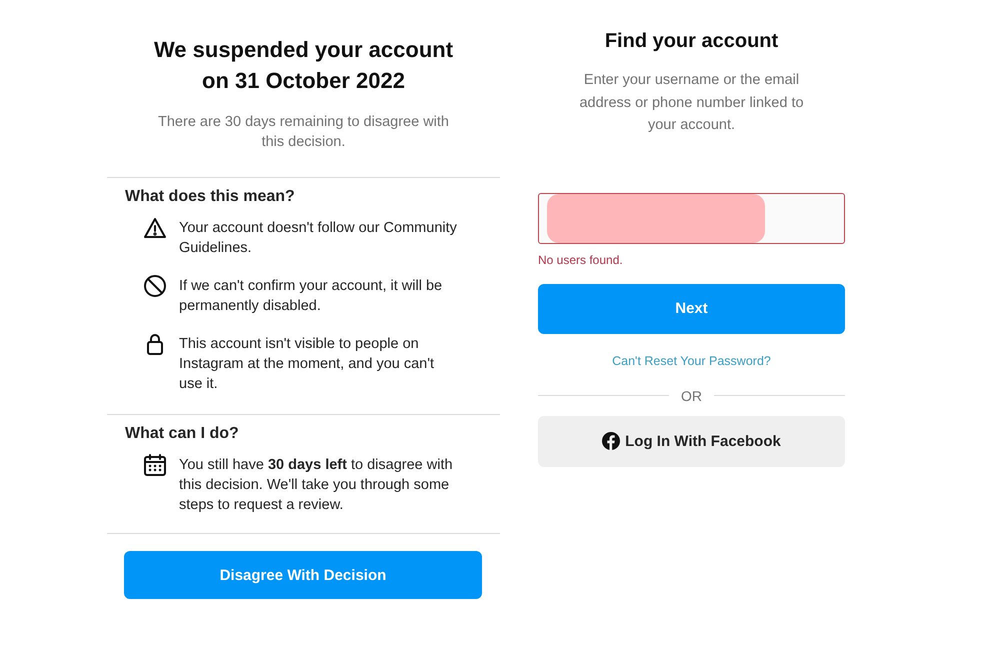 Image resolution: width=1000 pixels, height=670 pixels. What do you see at coordinates (182, 434) in the screenshot?
I see `section-heading: What can I do?` at bounding box center [182, 434].